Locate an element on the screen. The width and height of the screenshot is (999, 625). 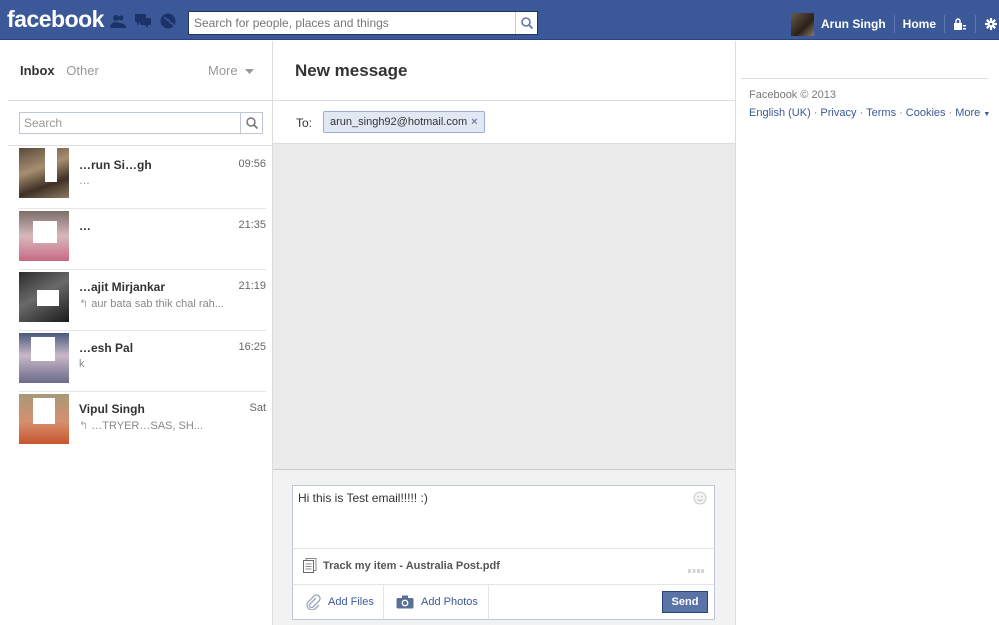
conversation-item: … 21:35 is located at coordinates (142, 239).